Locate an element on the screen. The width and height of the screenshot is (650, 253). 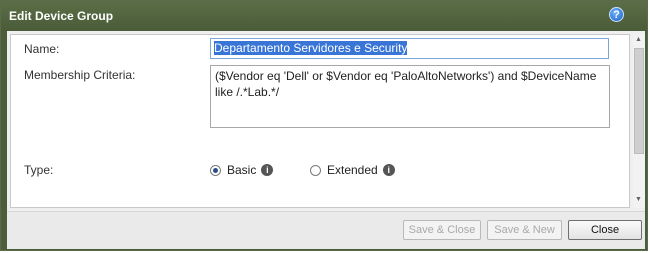
extended-label: Extended is located at coordinates (352, 170).